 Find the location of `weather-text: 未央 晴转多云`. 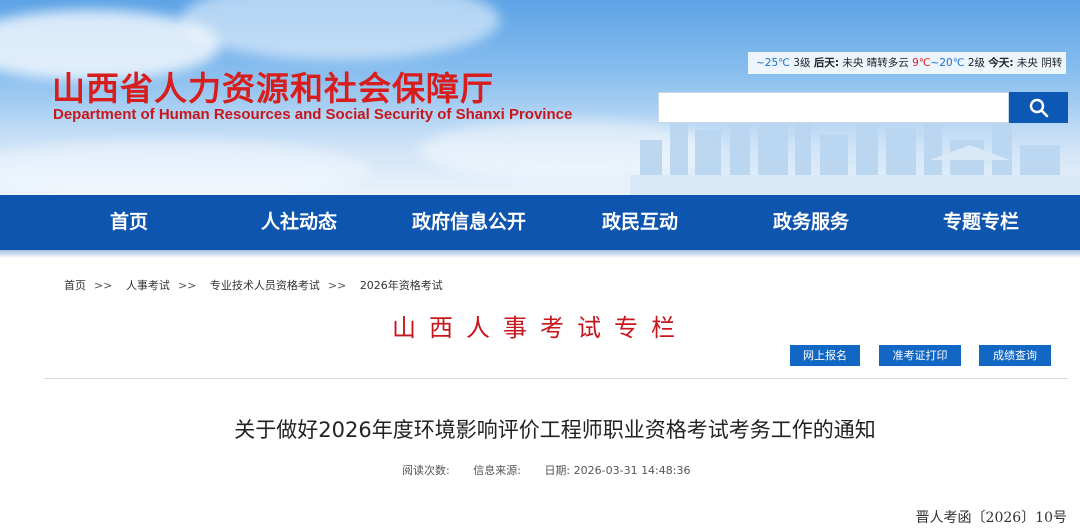

weather-text: 未央 晴转多云 is located at coordinates (875, 63).